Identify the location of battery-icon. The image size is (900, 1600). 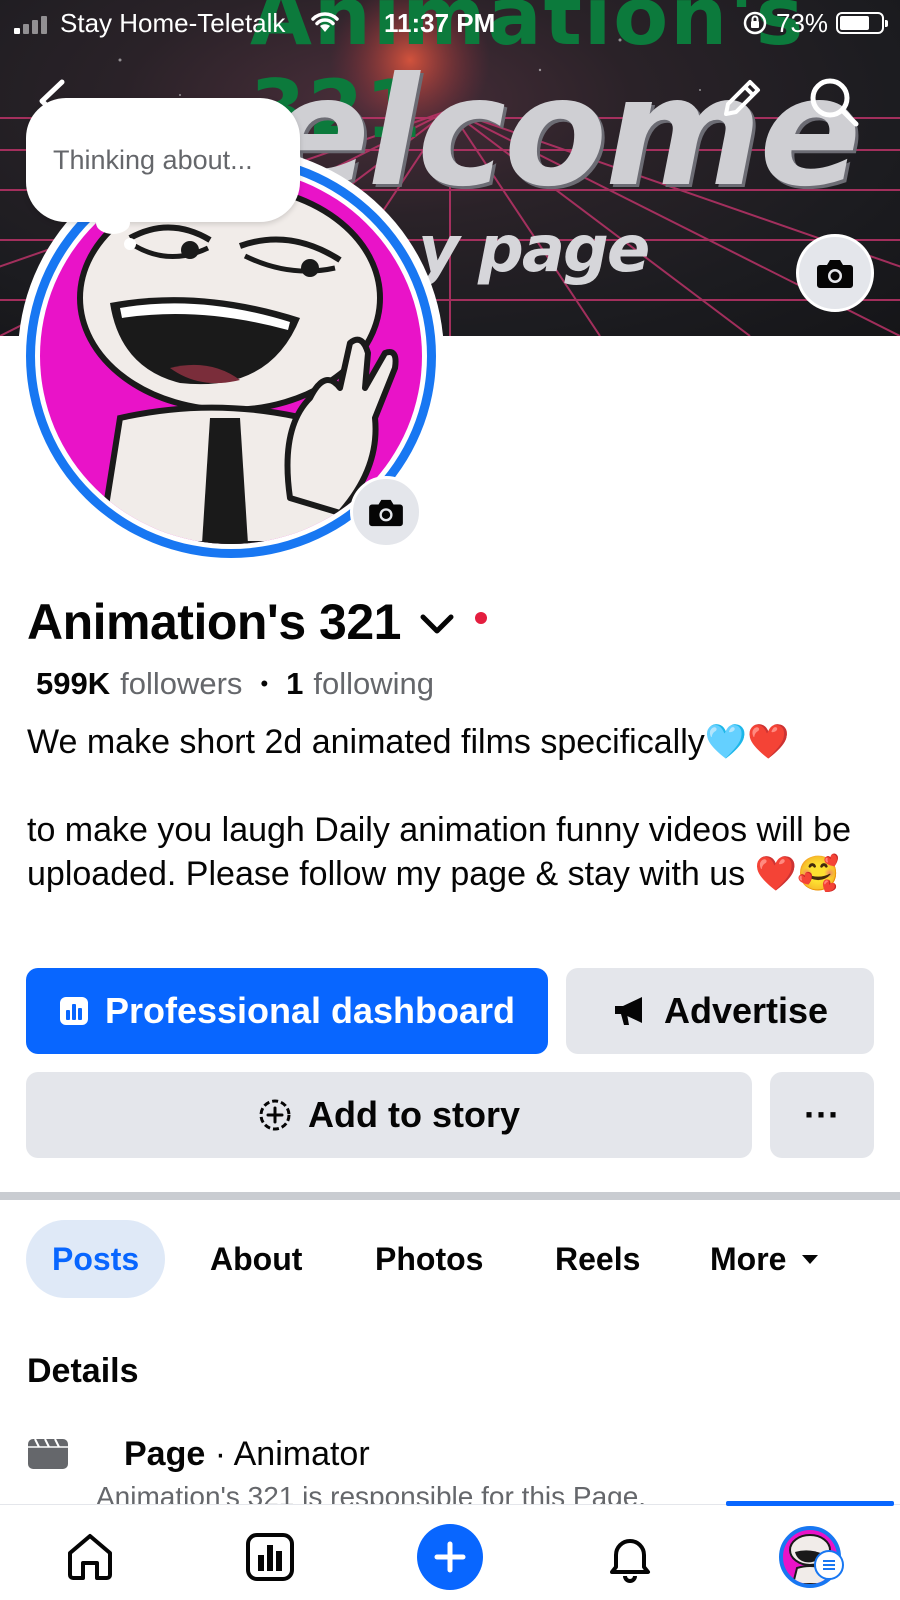
(862, 23).